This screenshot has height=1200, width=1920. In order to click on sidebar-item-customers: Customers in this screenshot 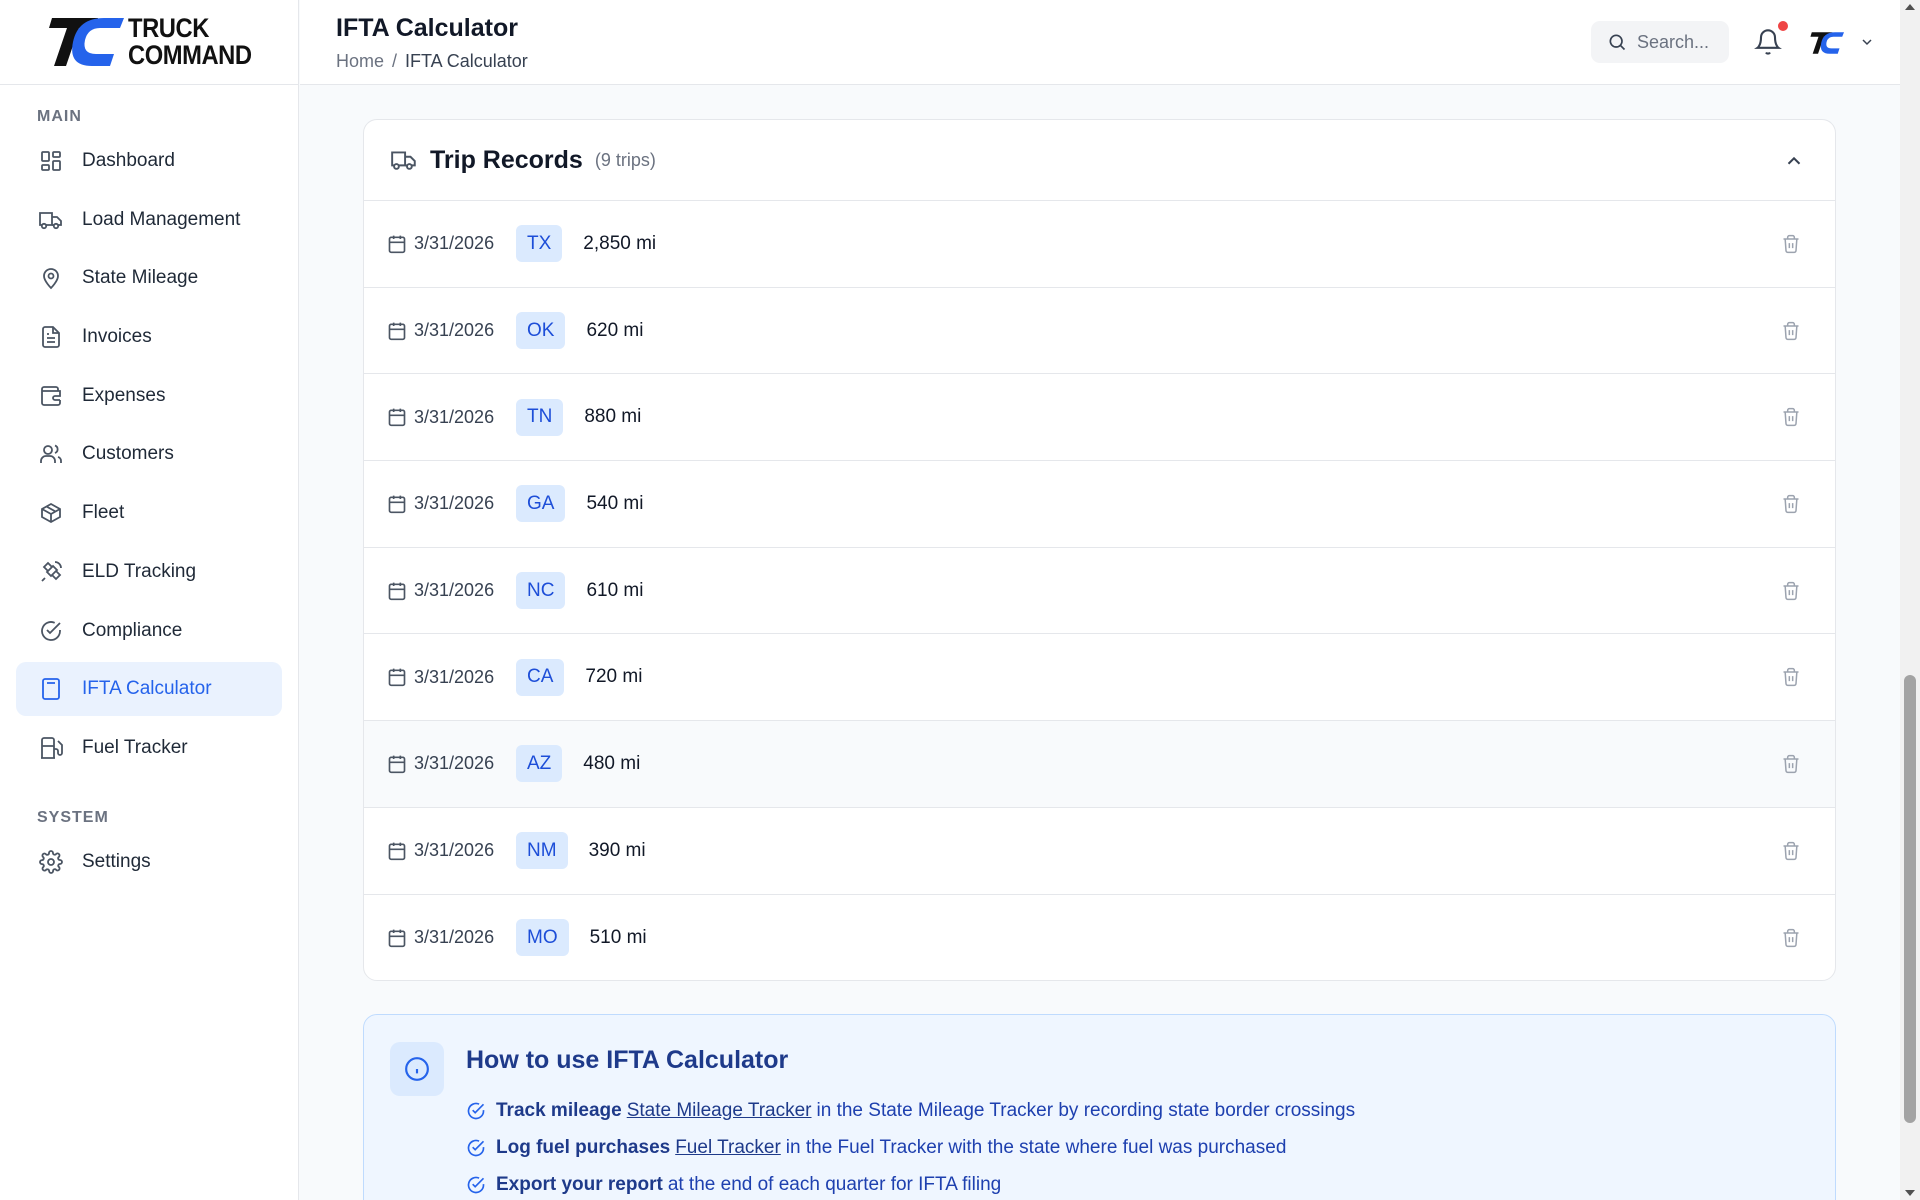, I will do `click(149, 454)`.